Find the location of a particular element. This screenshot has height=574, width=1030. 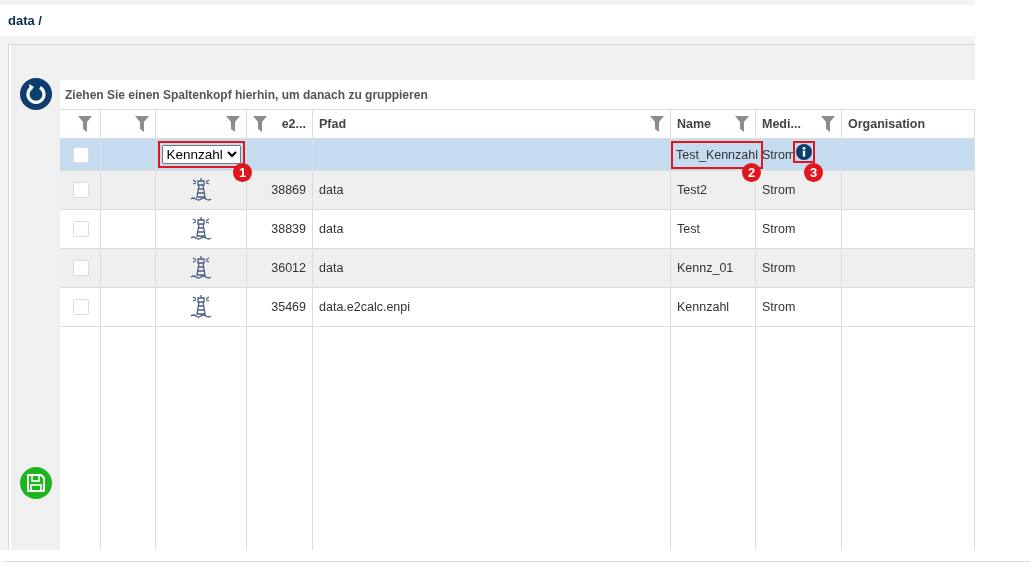

id-cell: 38869 is located at coordinates (288, 190).